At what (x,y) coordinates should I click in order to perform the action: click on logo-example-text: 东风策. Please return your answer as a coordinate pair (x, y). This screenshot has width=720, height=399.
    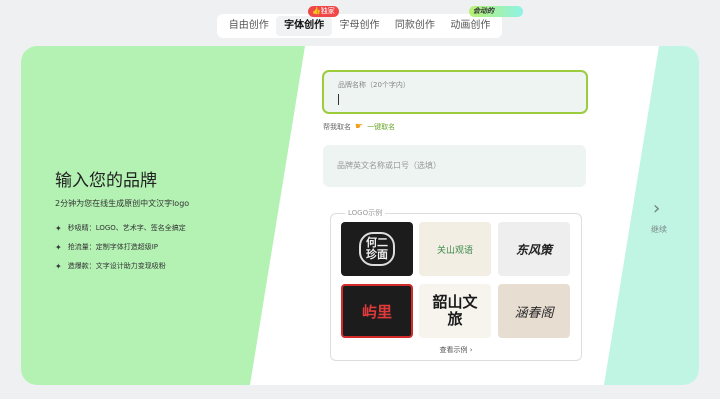
    Looking at the image, I should click on (533, 249).